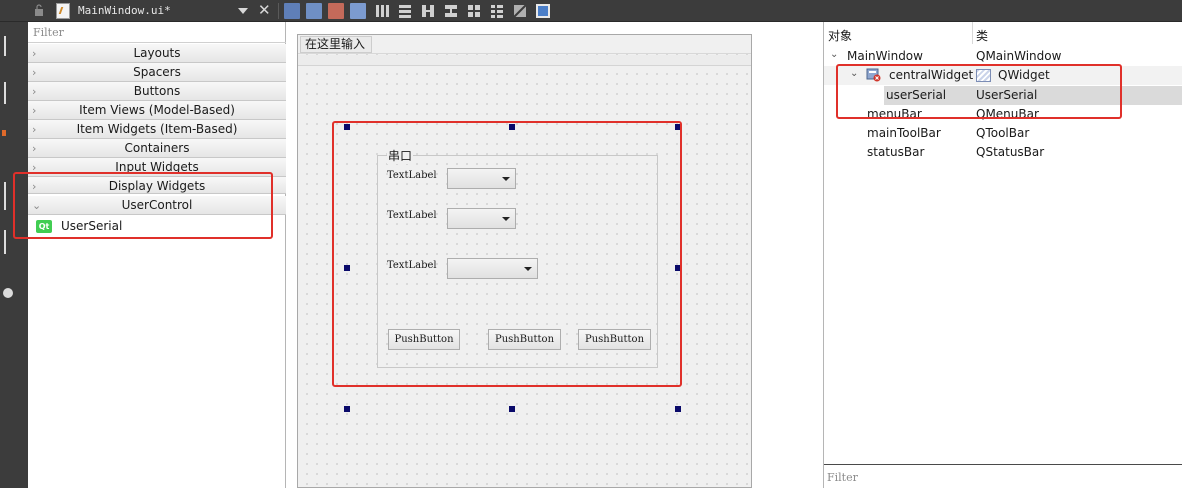 This screenshot has width=1182, height=488. Describe the element at coordinates (428, 11) in the screenshot. I see `layout-horizontal-splitter-icon` at that location.